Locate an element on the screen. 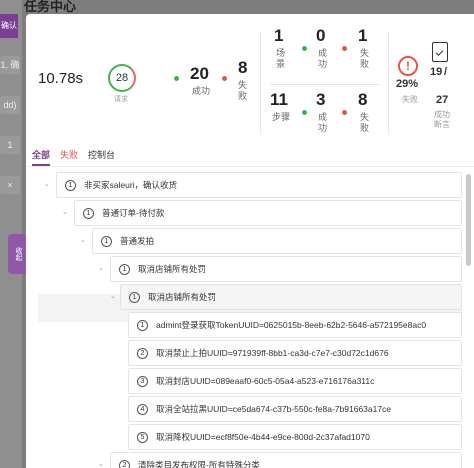 The image size is (474, 468). background-side-tab: 确认收 is located at coordinates (9, 26).